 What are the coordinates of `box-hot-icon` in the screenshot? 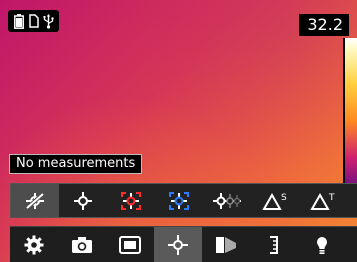 It's located at (131, 201).